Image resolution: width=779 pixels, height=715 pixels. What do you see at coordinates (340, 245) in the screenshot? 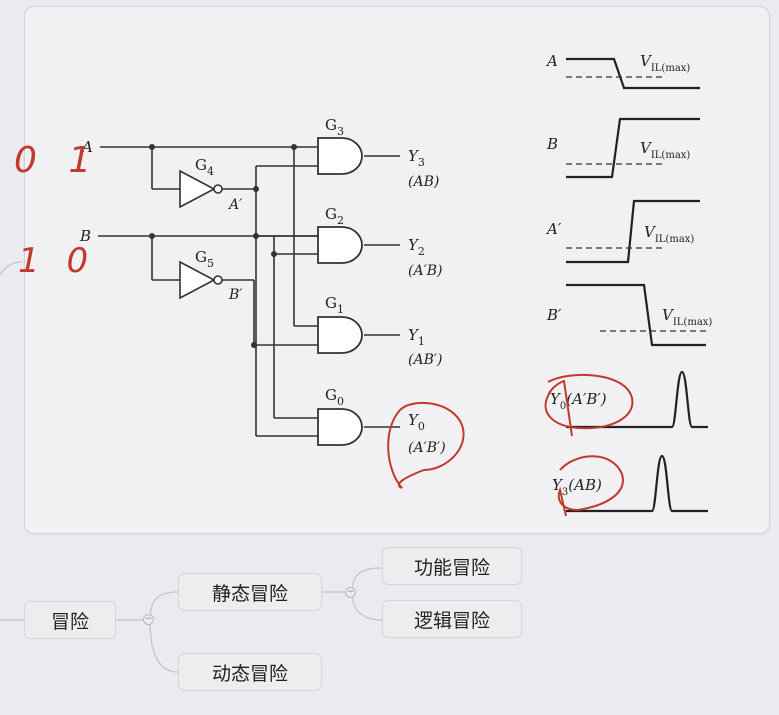
I see `and-gate-g2` at bounding box center [340, 245].